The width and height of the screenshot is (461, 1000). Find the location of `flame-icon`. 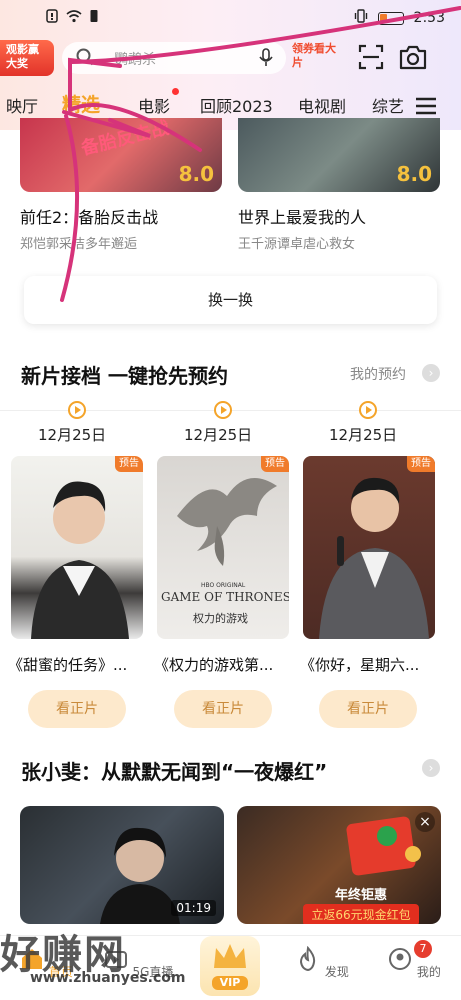

flame-icon is located at coordinates (308, 958).